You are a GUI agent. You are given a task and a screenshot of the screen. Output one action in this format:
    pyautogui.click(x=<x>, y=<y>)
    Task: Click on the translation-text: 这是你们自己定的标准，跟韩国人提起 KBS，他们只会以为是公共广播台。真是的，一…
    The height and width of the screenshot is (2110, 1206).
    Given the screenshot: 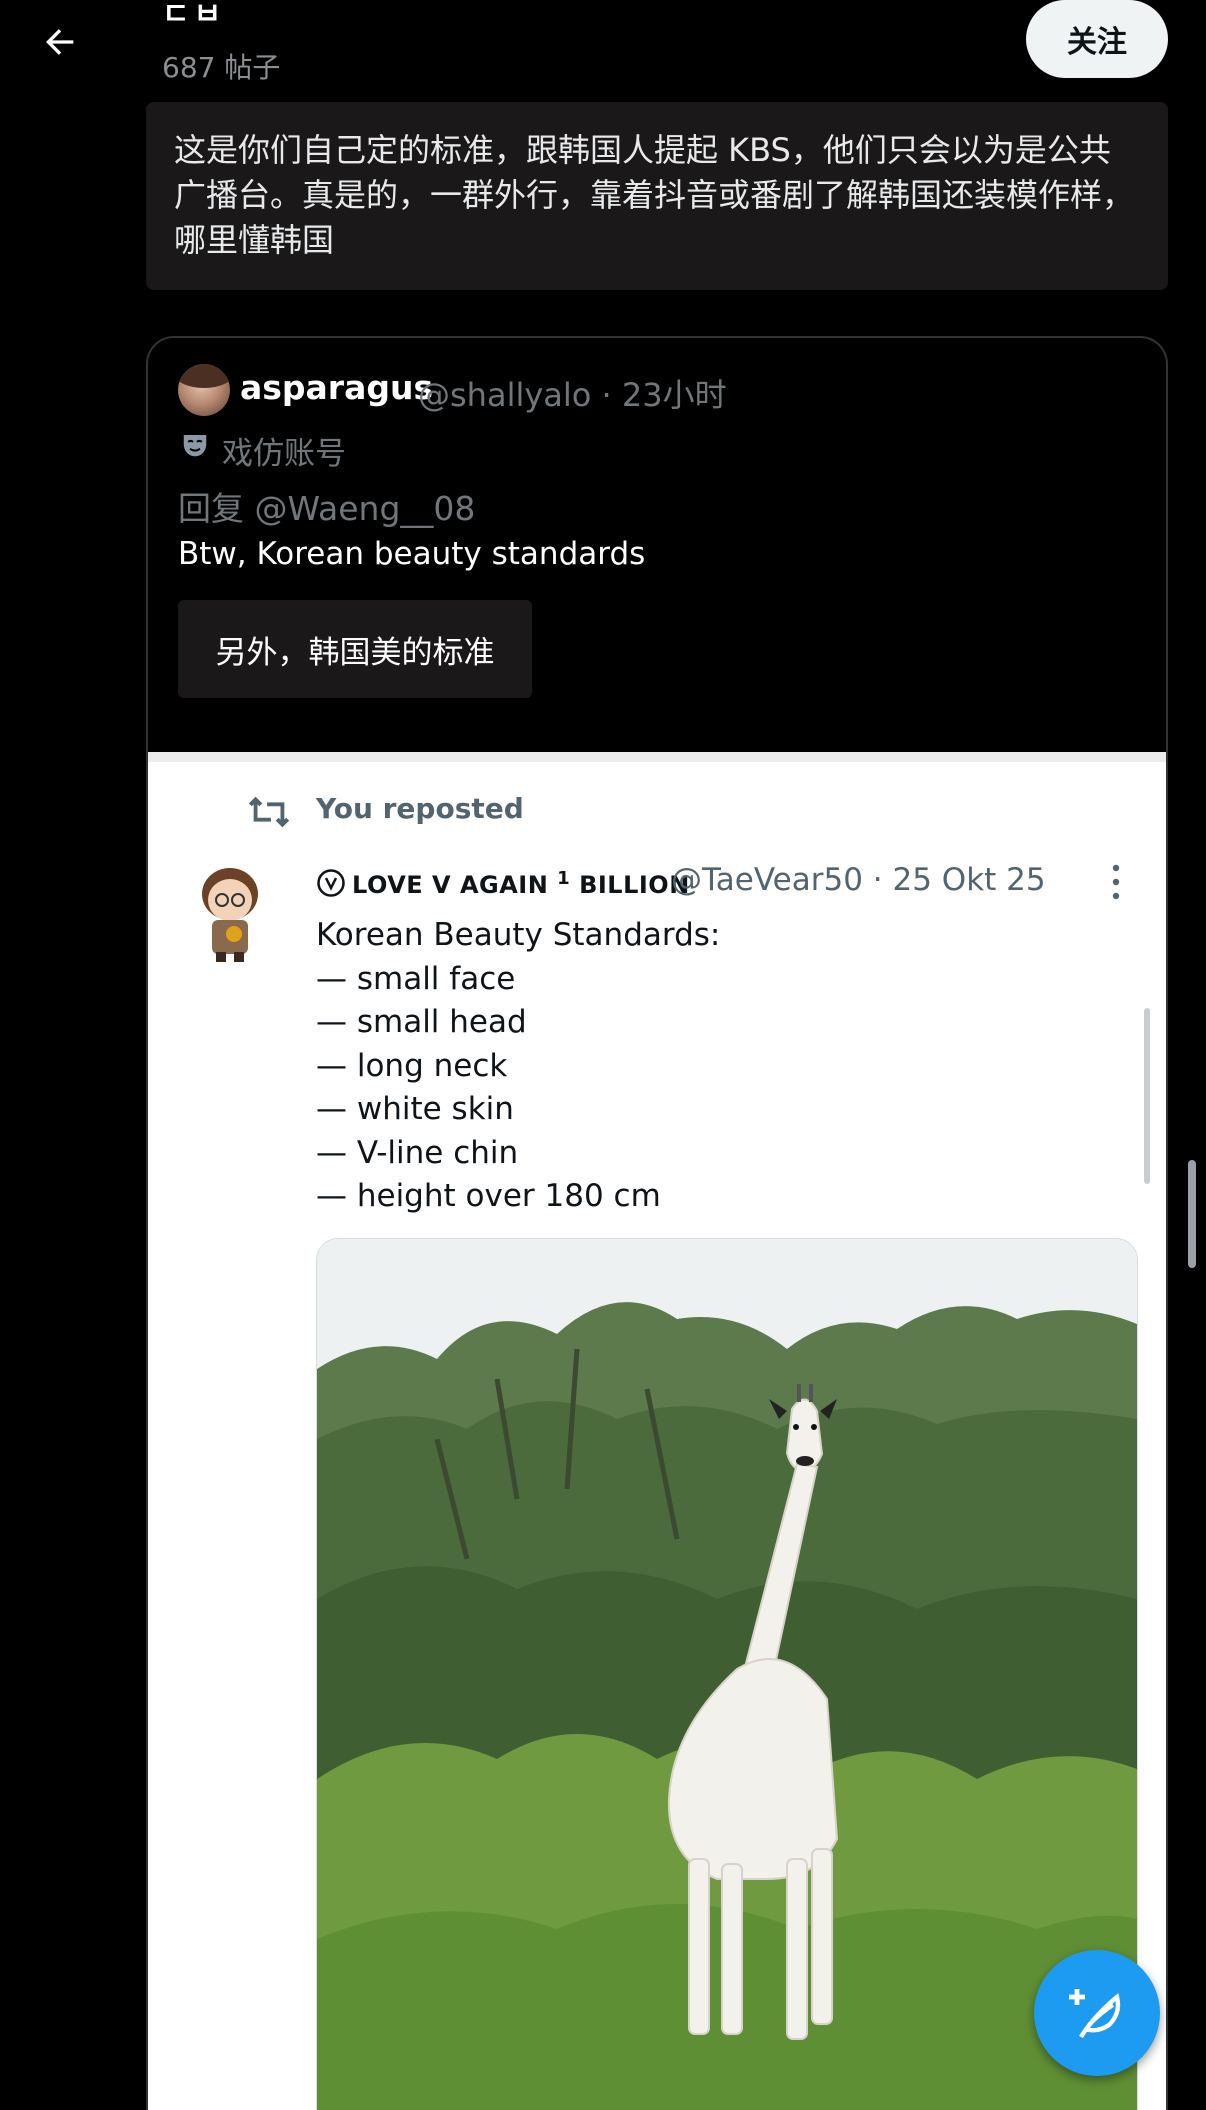 What is the action you would take?
    pyautogui.click(x=654, y=195)
    